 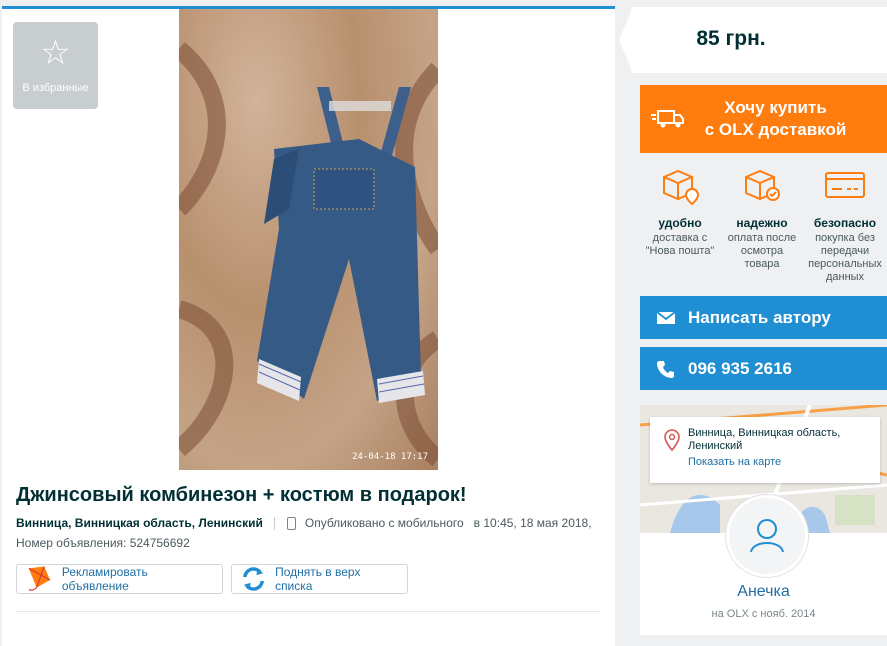 What do you see at coordinates (740, 368) in the screenshot?
I see `phone-number: 096 935 2616` at bounding box center [740, 368].